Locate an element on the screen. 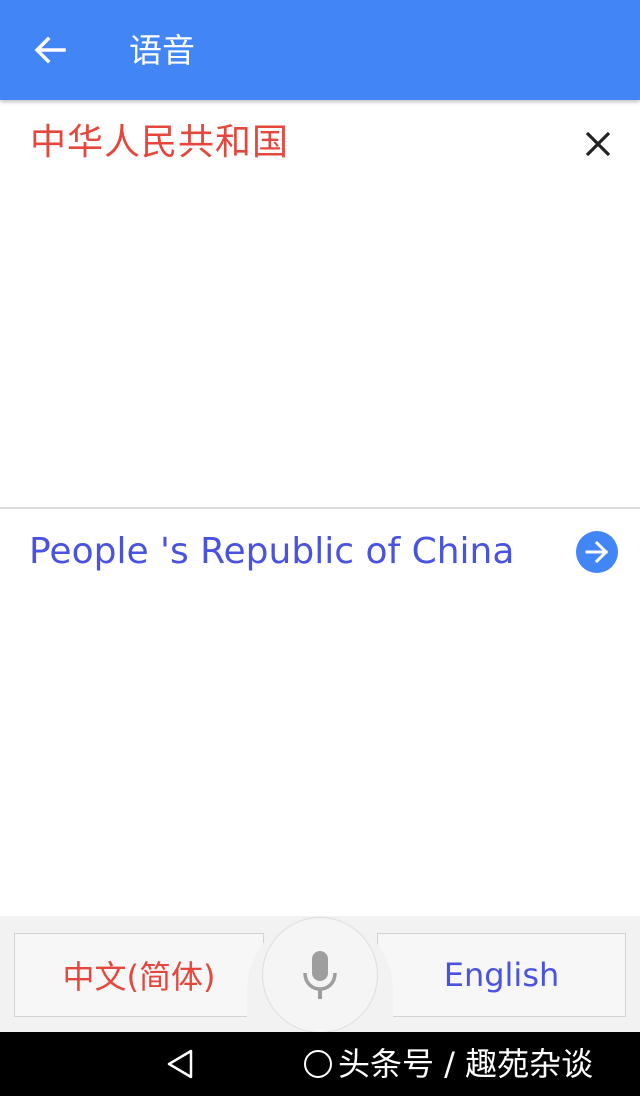 This screenshot has width=640, height=1096. close-icon is located at coordinates (598, 144).